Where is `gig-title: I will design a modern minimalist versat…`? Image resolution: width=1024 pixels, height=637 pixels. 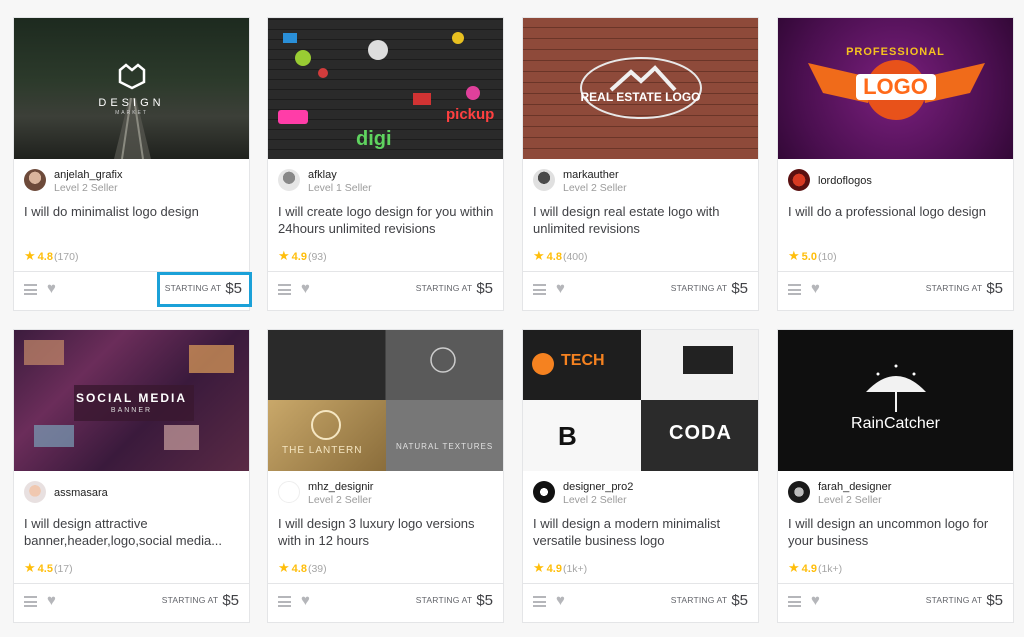
gig-title: I will design a modern minimalist versat… is located at coordinates (641, 532).